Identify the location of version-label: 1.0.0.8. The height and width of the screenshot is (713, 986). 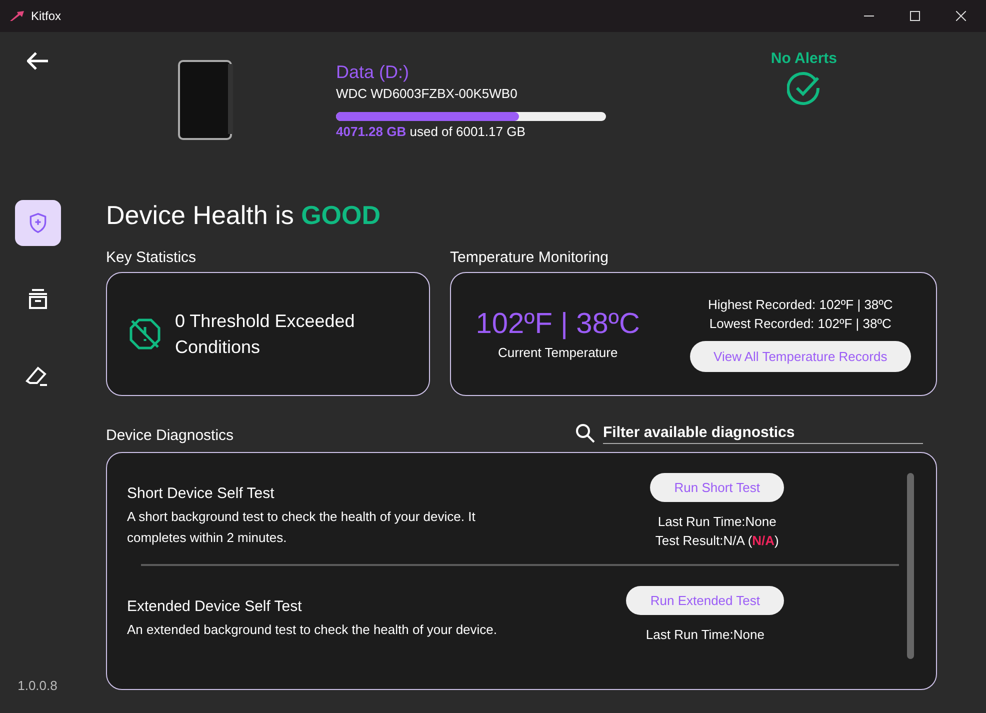
(38, 685).